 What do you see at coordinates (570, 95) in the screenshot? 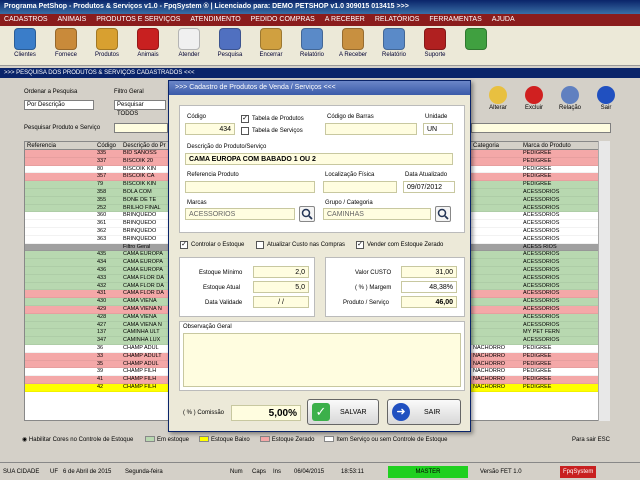
I see `print-icon` at bounding box center [570, 95].